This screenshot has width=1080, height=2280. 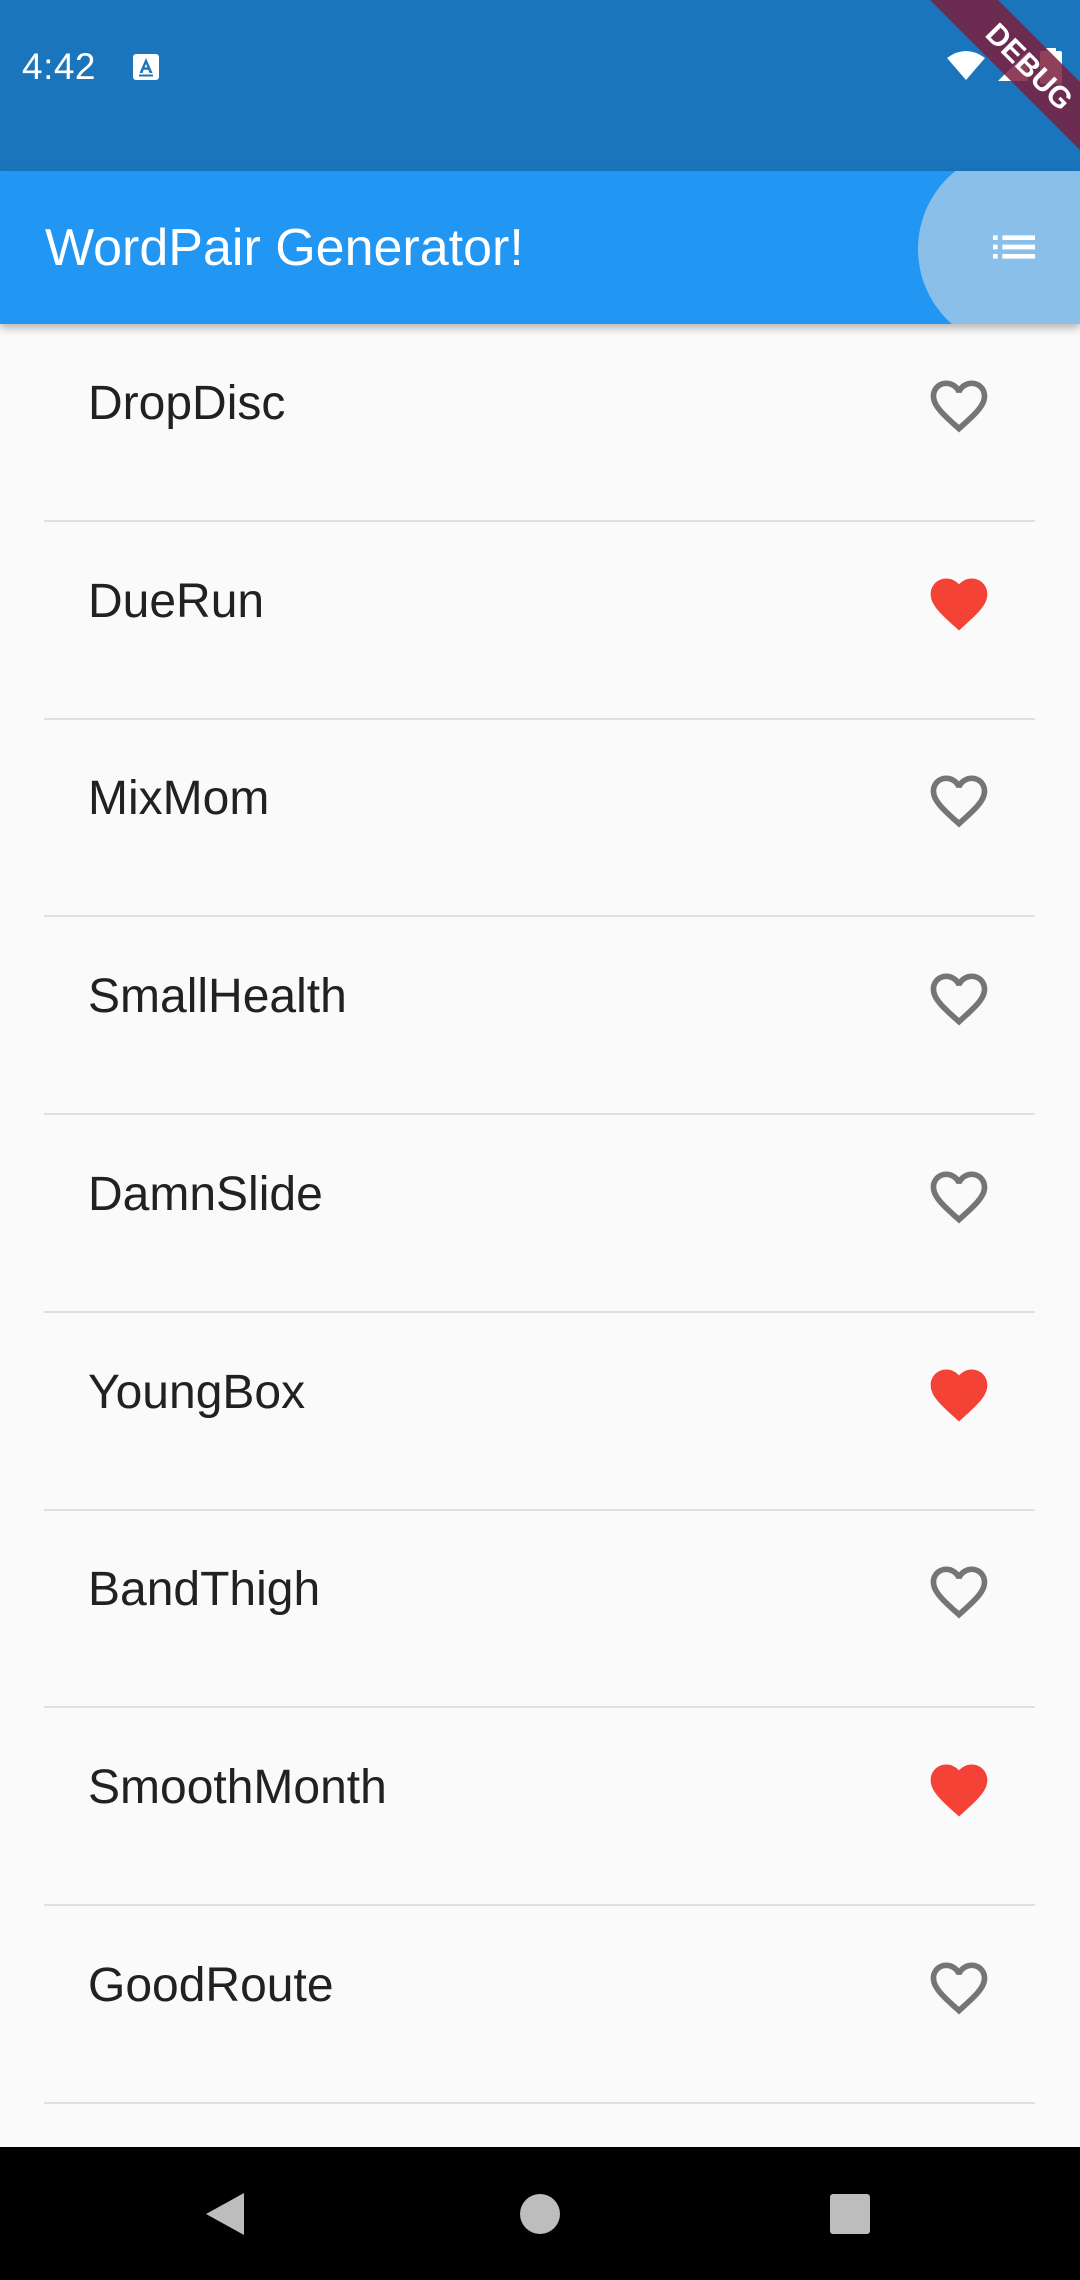 I want to click on word-pair-label: DamnSlide, so click(x=205, y=1194).